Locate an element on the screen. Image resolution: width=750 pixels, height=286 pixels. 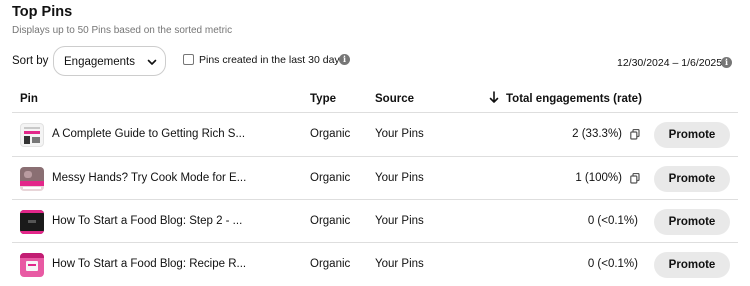
sort-select: Engagements is located at coordinates (109, 61).